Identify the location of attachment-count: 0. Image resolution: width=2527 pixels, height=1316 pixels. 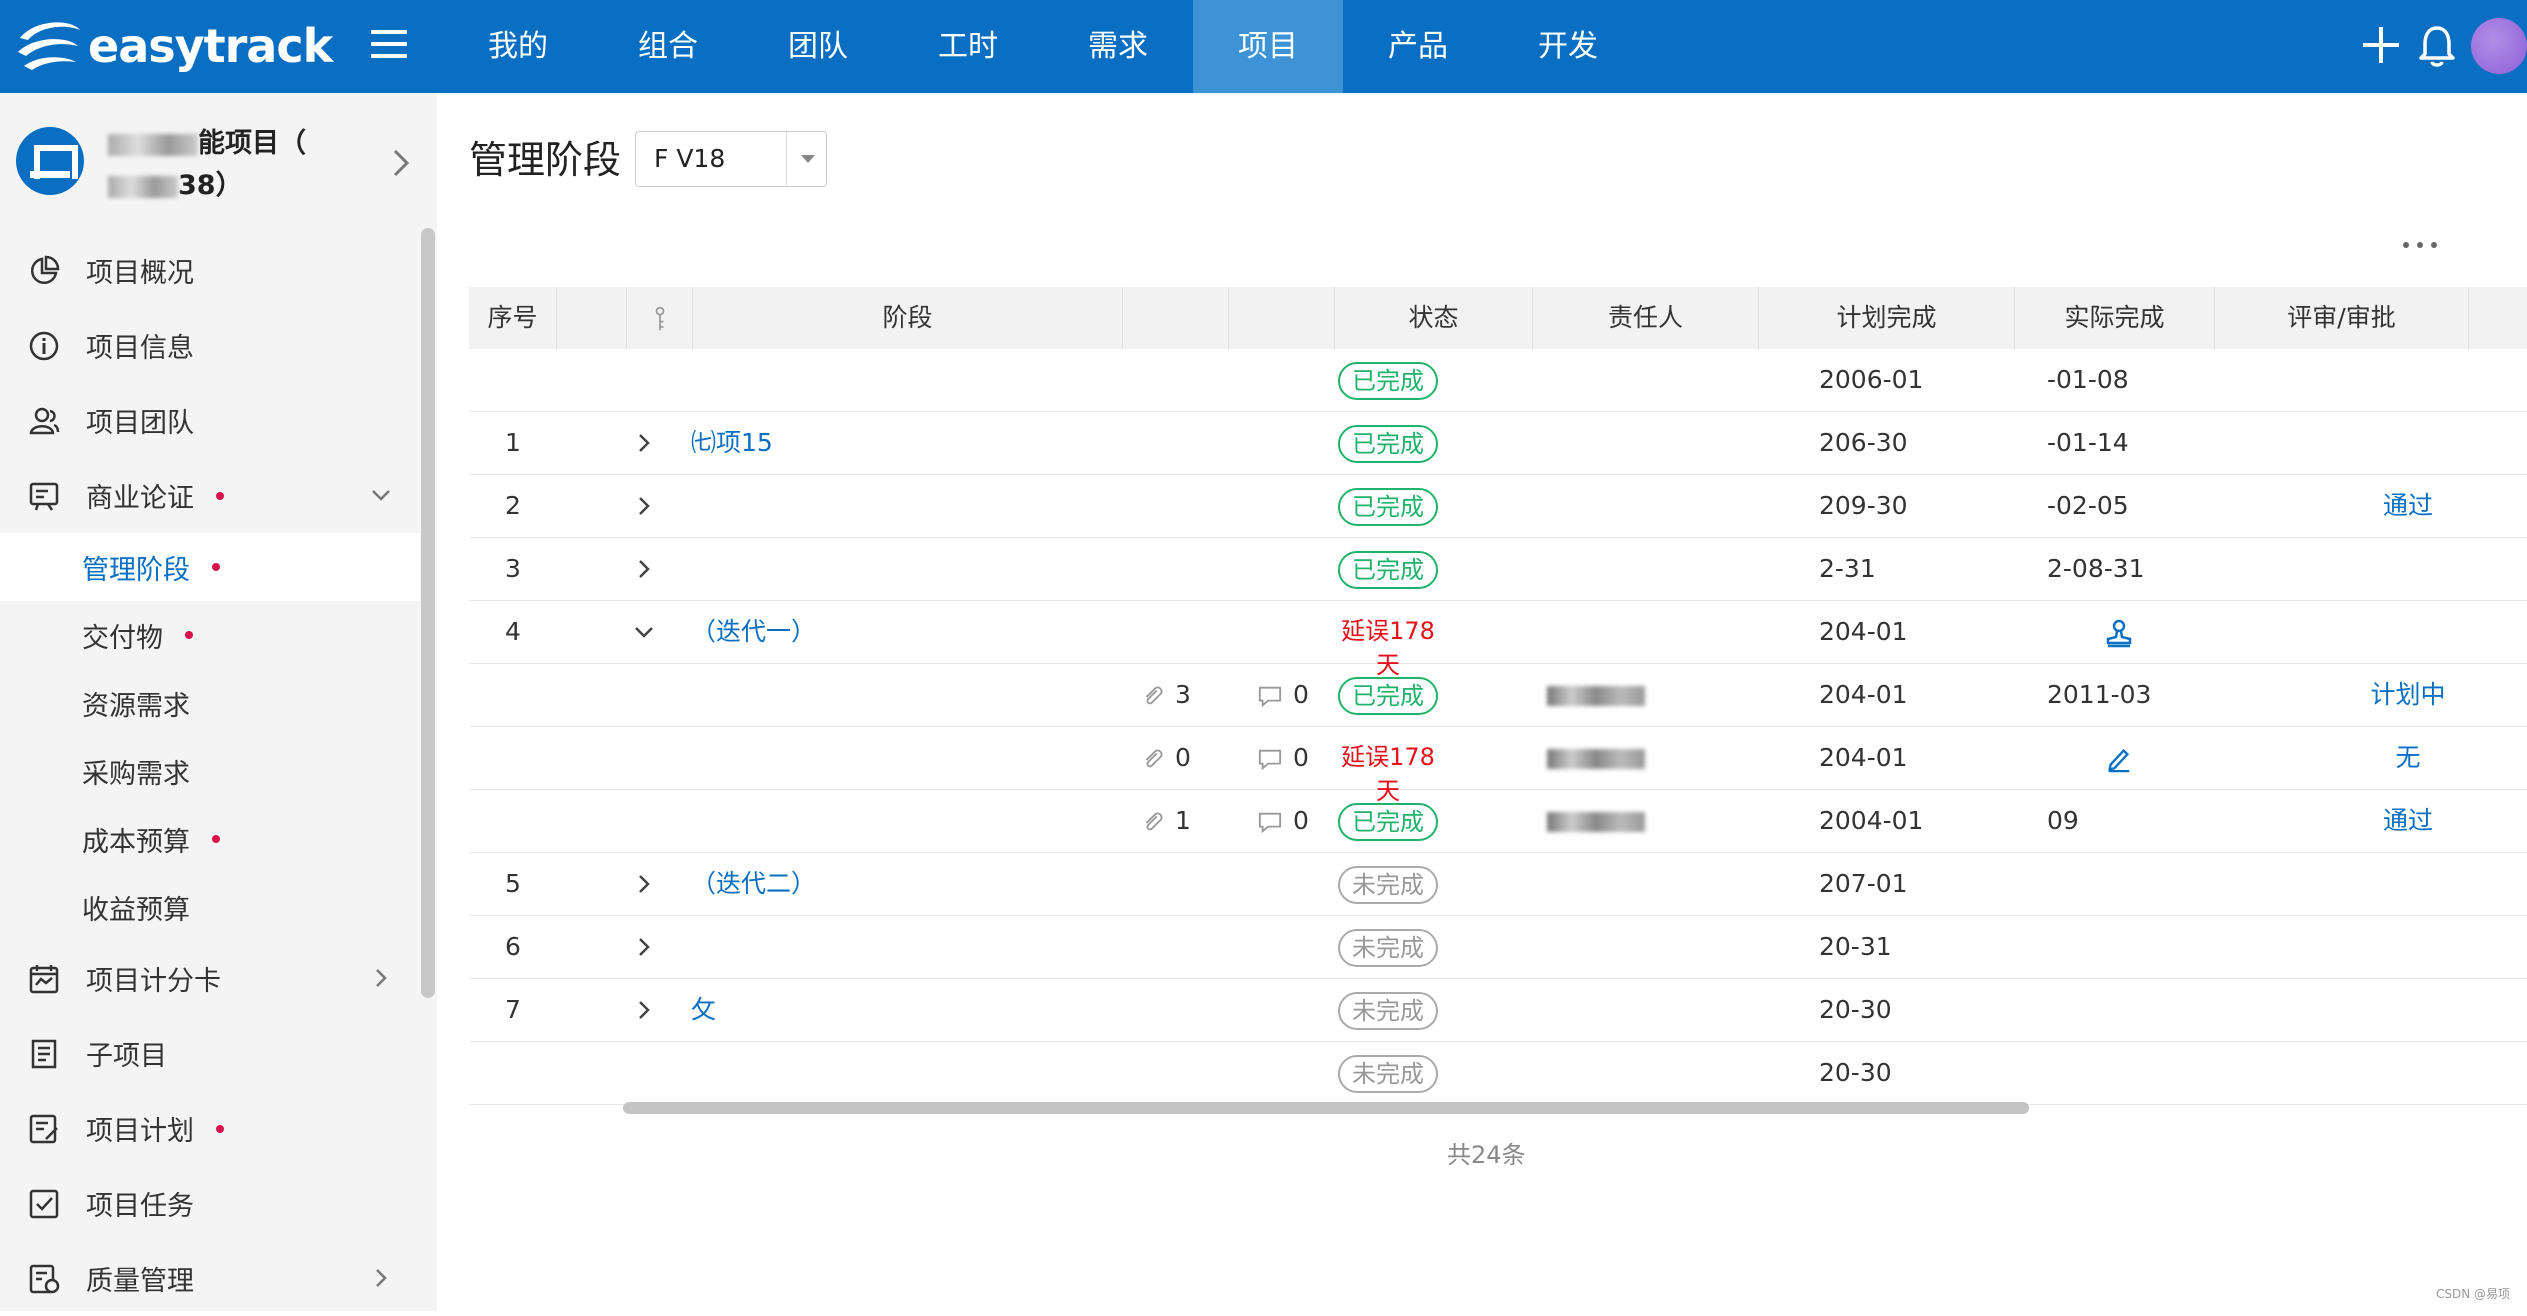
(1181, 758).